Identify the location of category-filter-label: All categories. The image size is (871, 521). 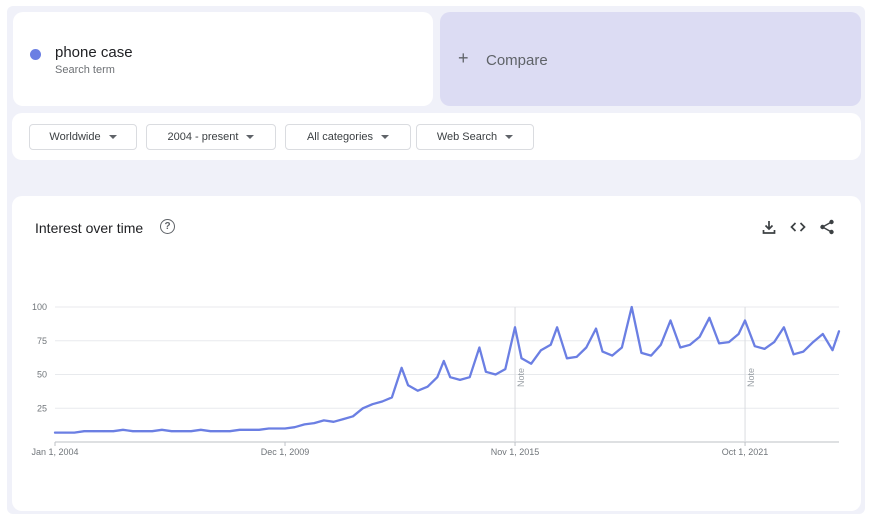
(340, 137).